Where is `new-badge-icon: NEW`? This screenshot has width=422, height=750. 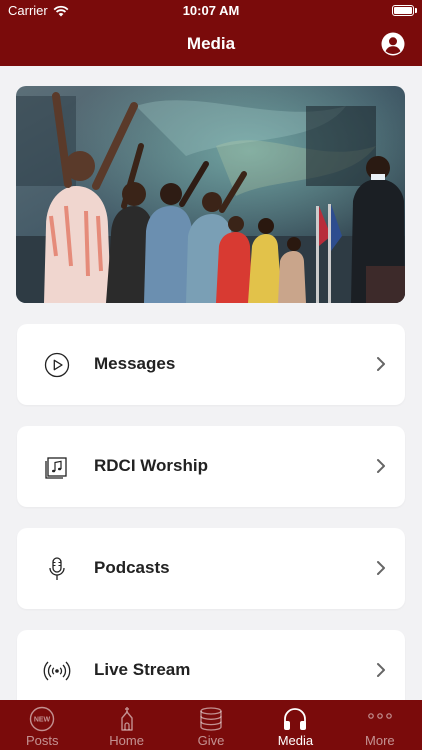
new-badge-icon: NEW is located at coordinates (42, 719).